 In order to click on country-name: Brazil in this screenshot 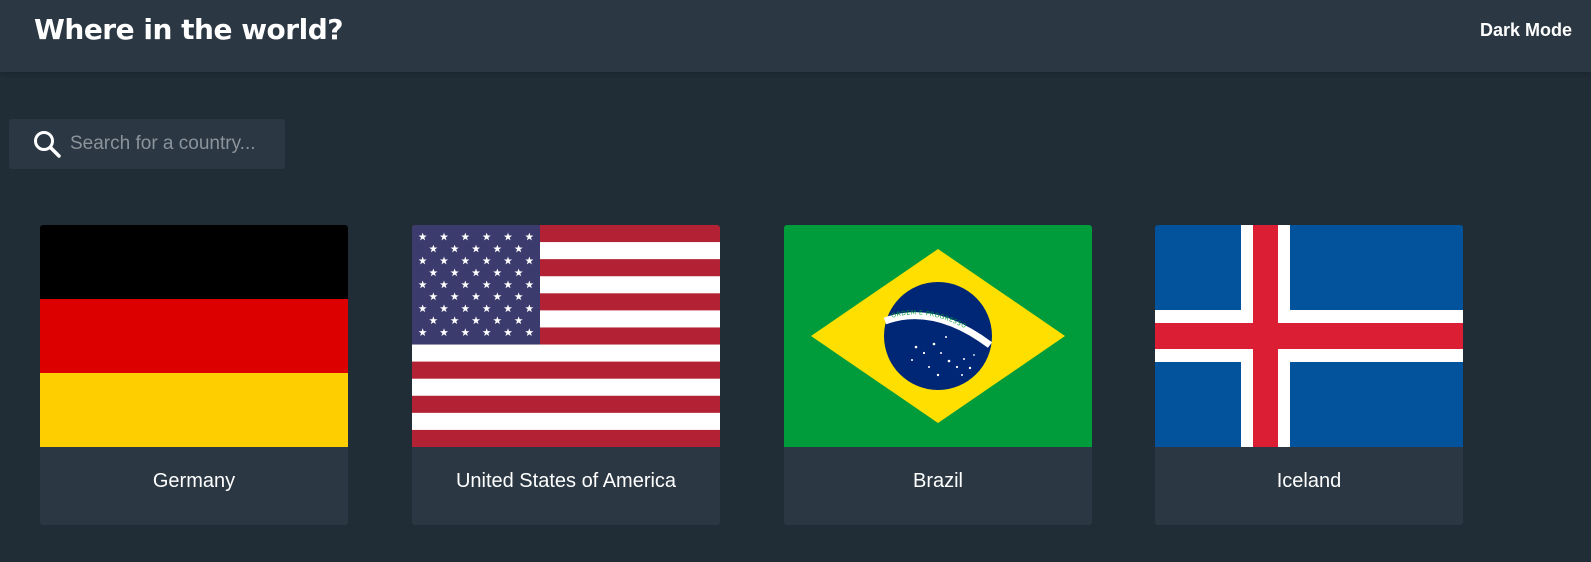, I will do `click(937, 481)`.